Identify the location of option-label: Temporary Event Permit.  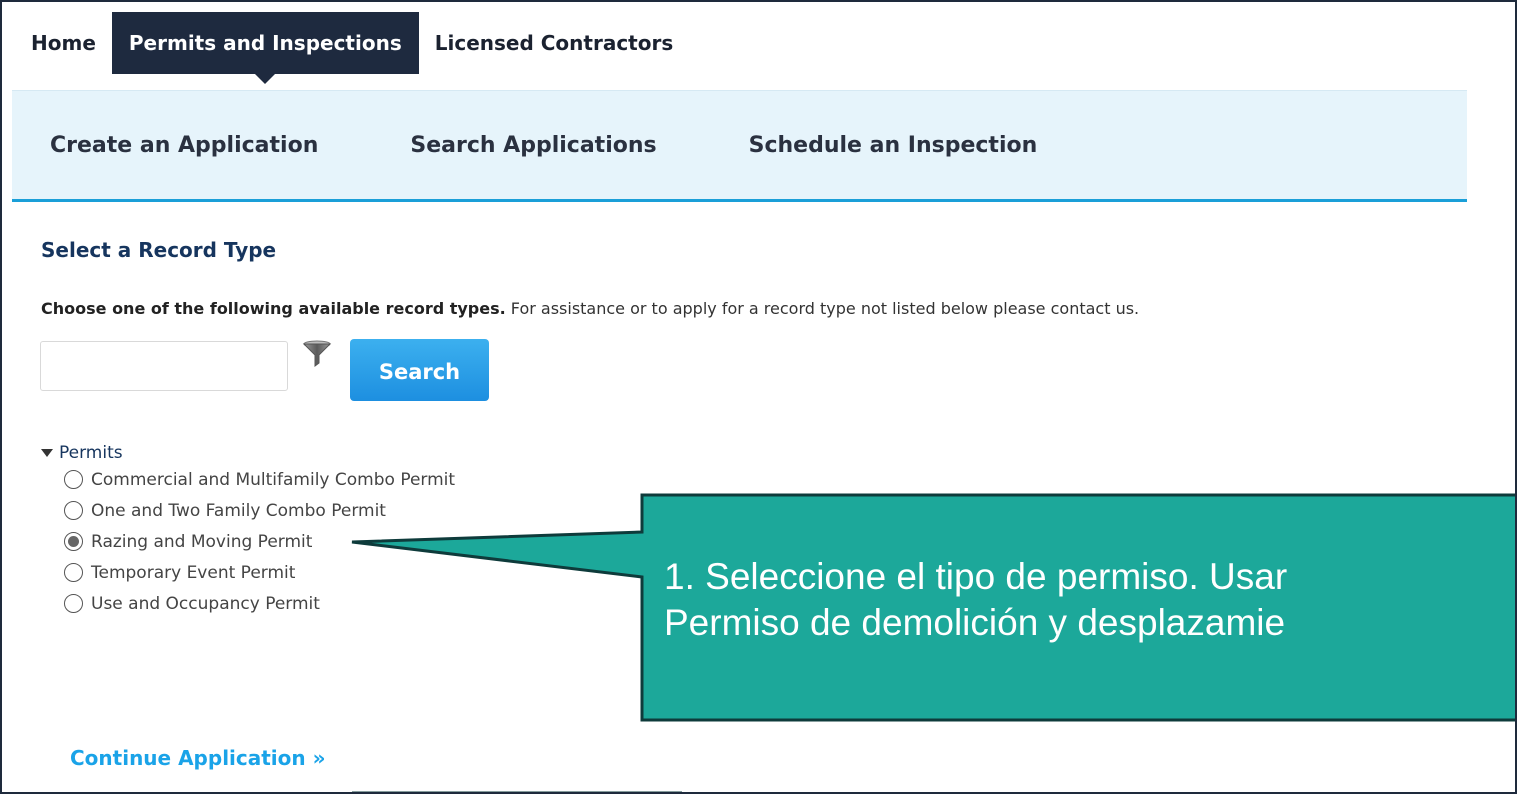
(193, 572).